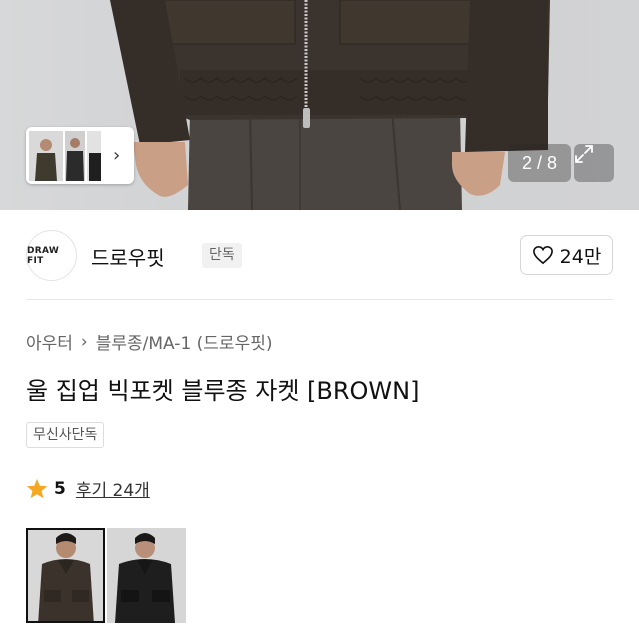 Image resolution: width=639 pixels, height=639 pixels. I want to click on brand-name: 드로우핏, so click(128, 256).